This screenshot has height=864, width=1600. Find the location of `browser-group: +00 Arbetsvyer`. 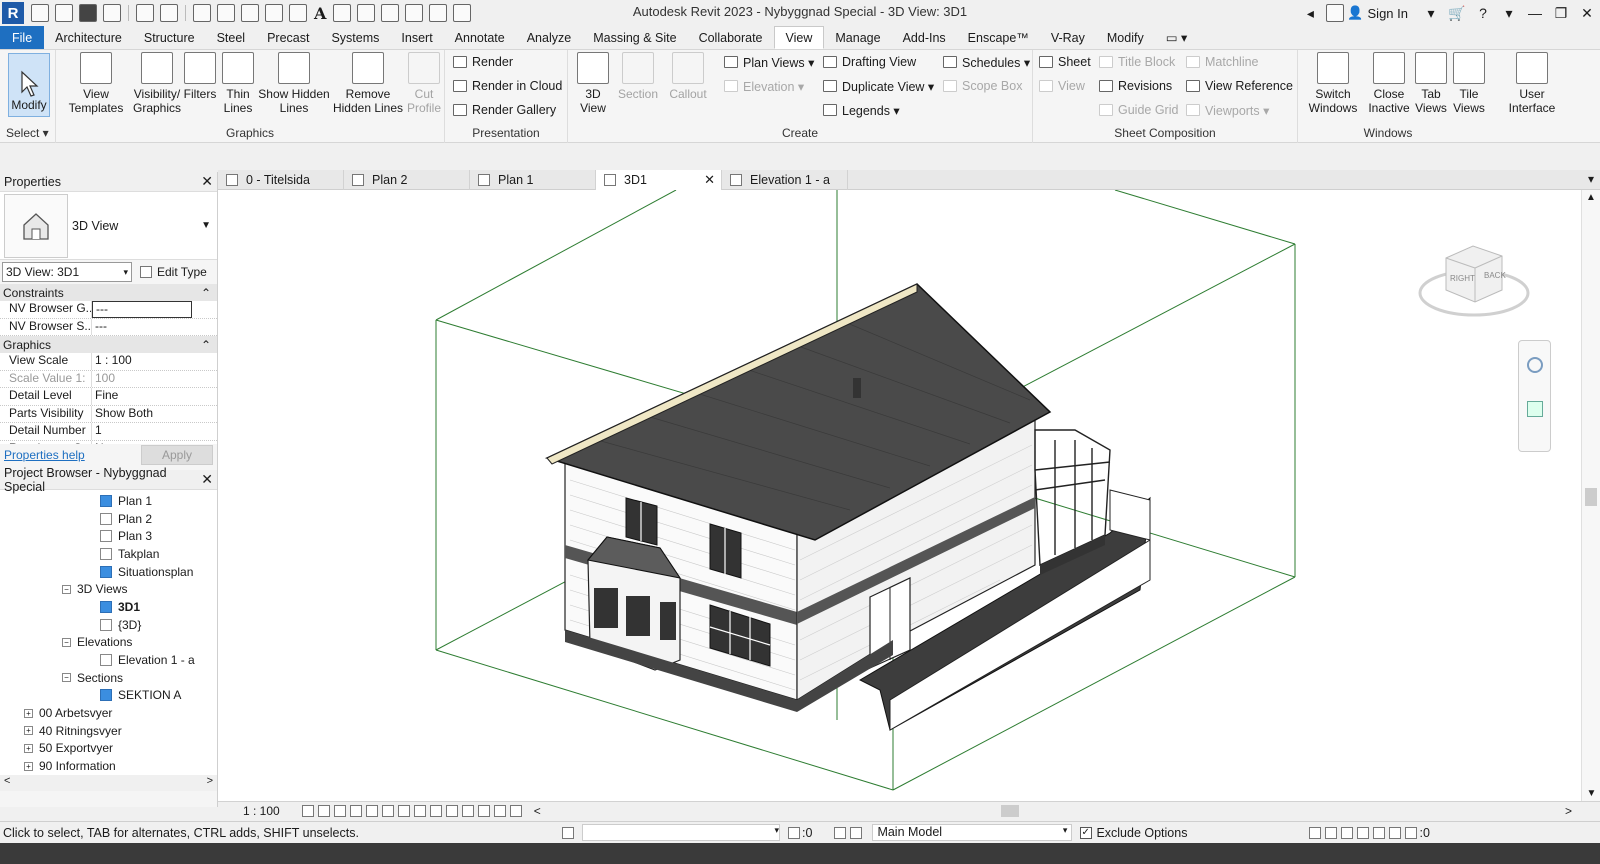

browser-group: +00 Arbetsvyer is located at coordinates (108, 713).